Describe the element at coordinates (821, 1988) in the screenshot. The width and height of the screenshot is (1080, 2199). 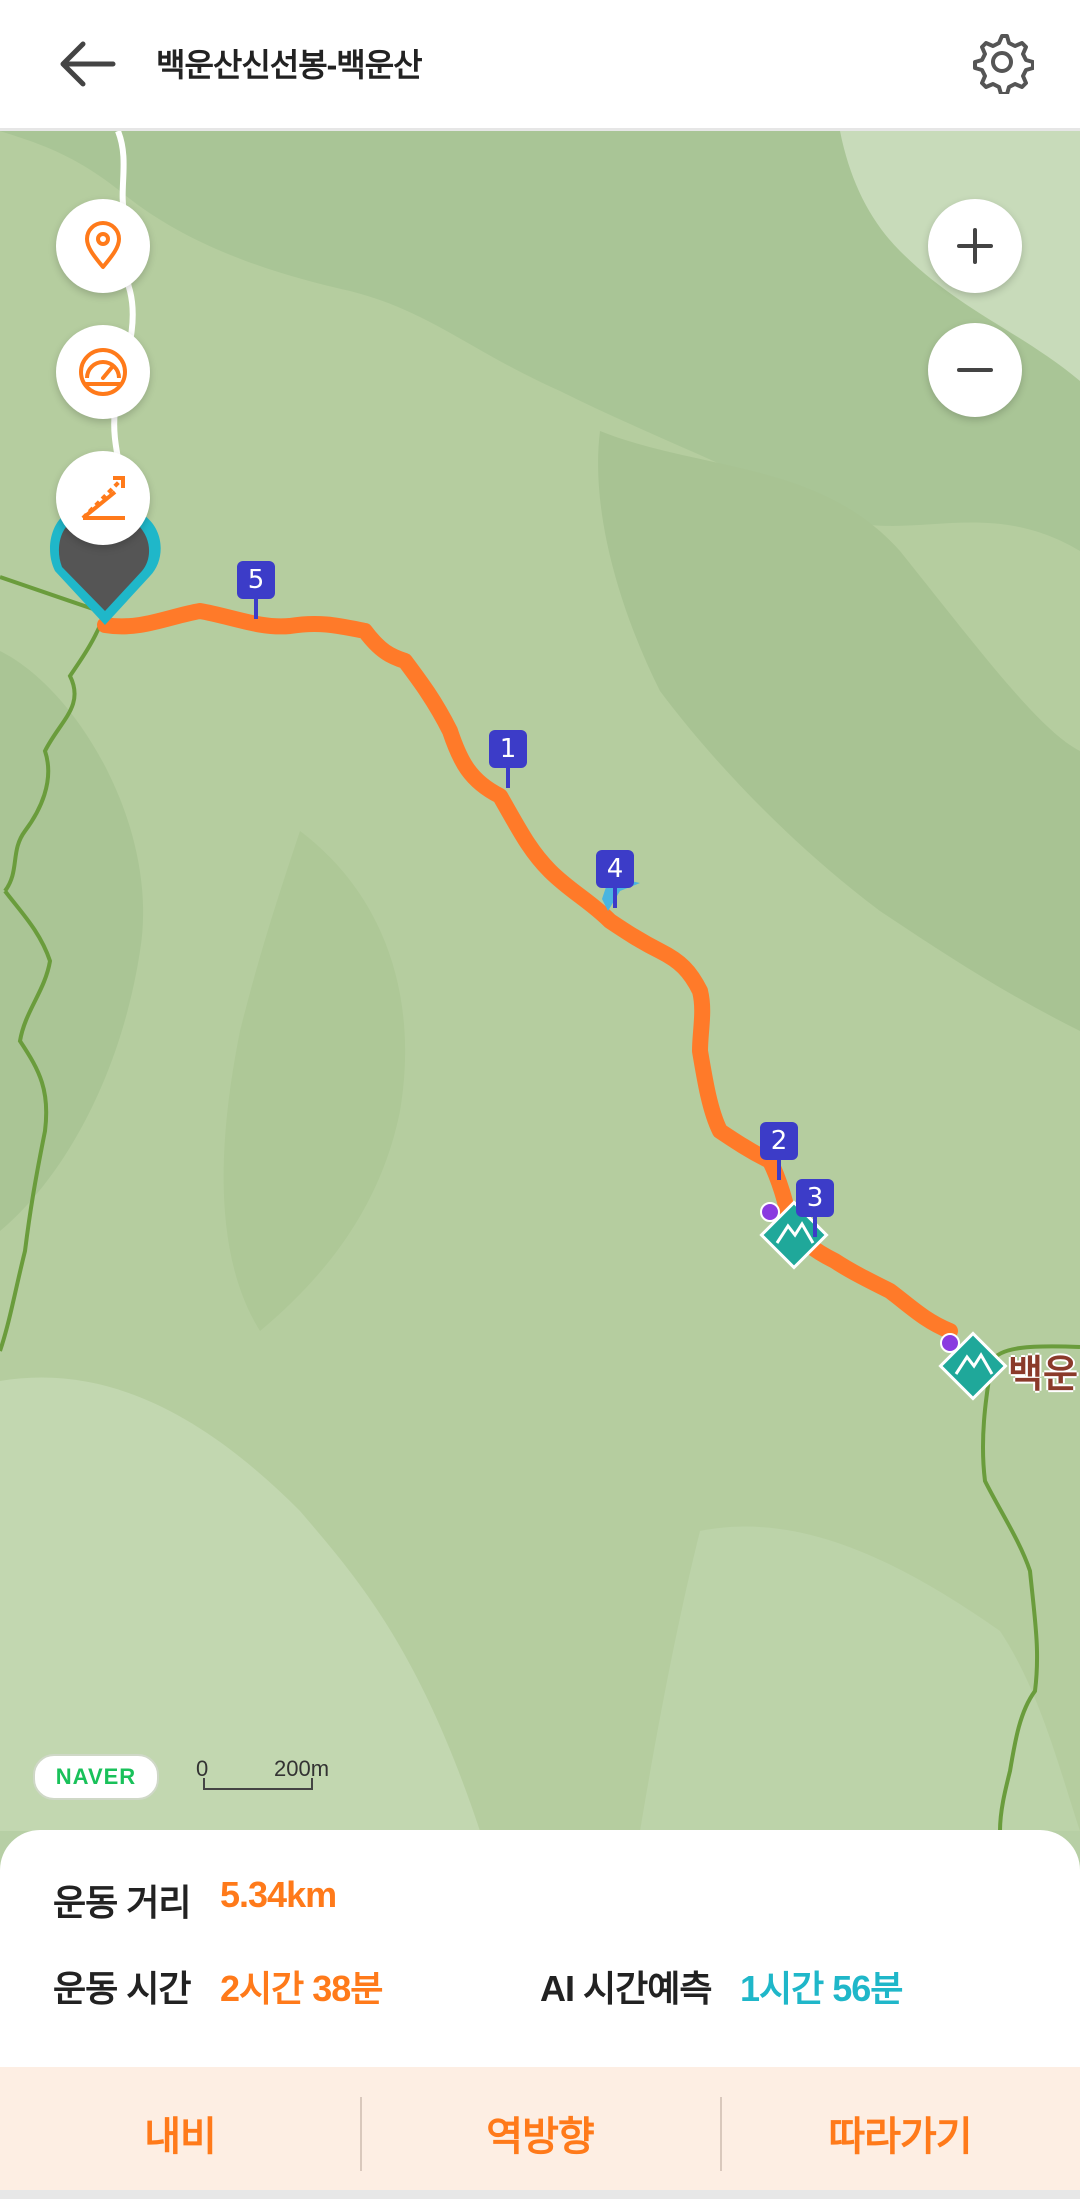
I see `ai-time-value: 1시간 56분` at that location.